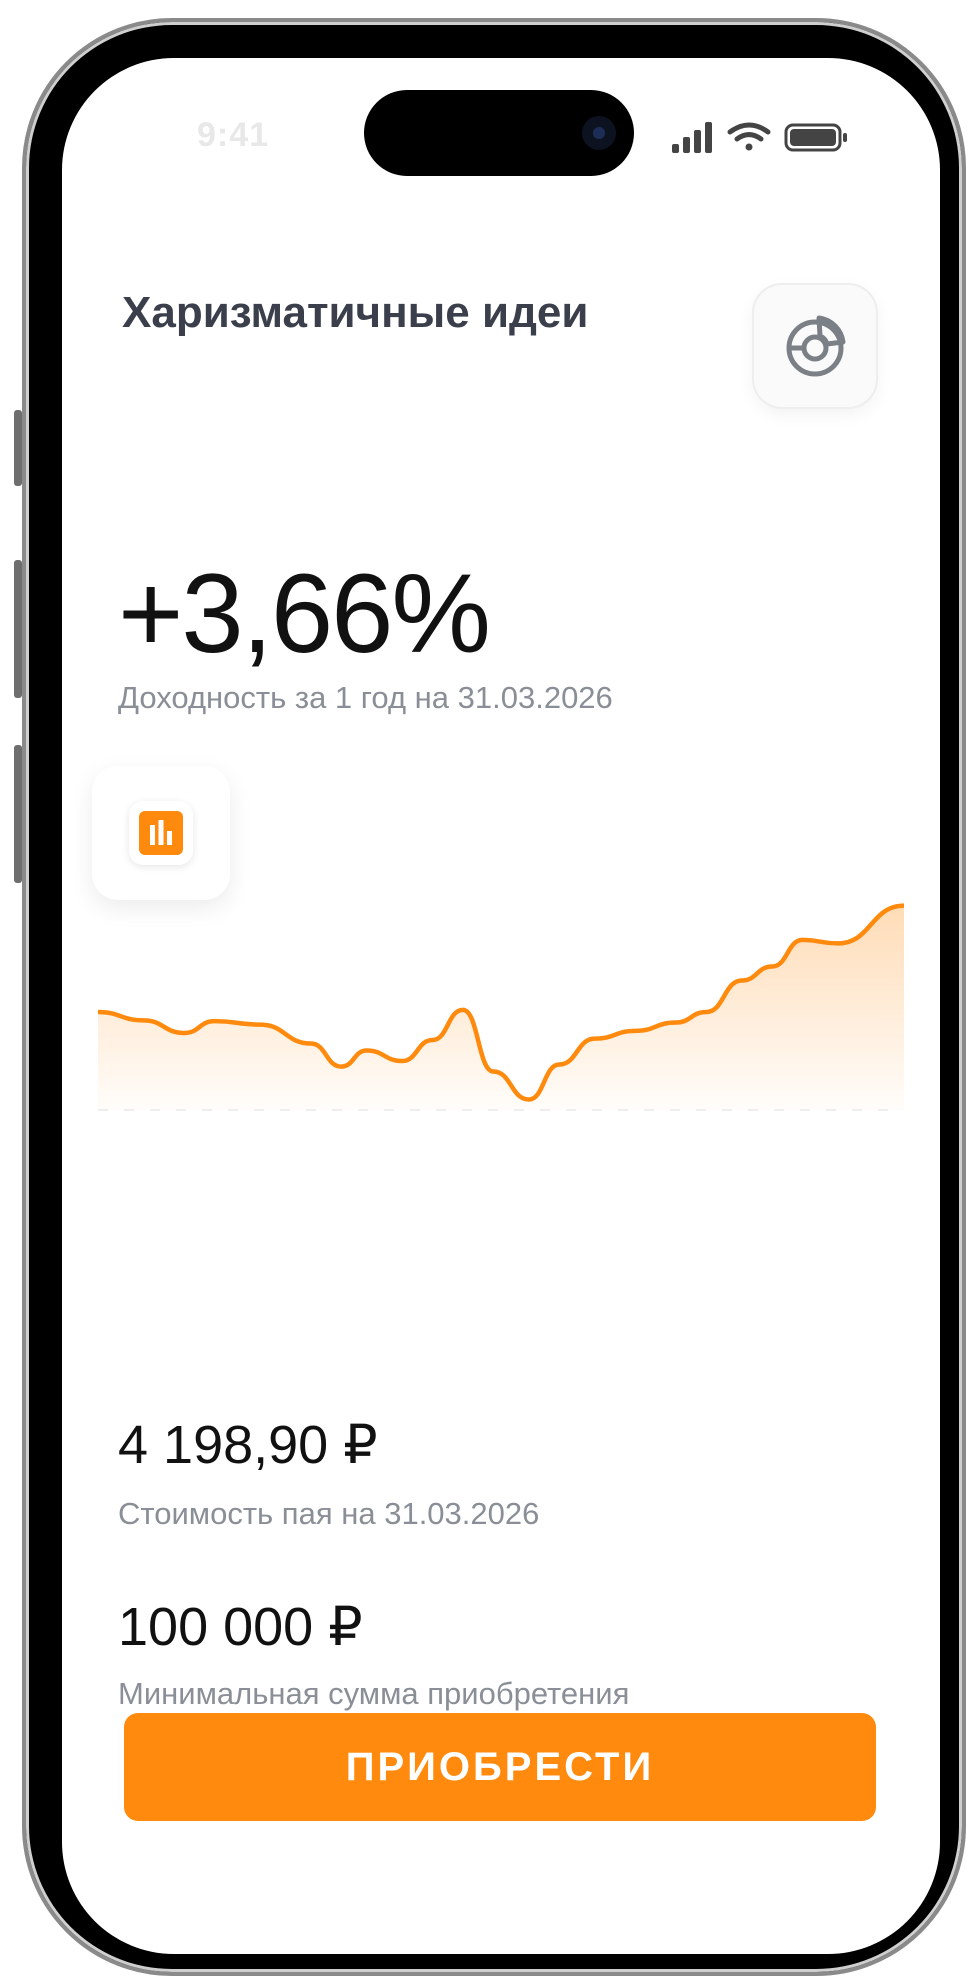 The width and height of the screenshot is (973, 1983). I want to click on volume-down-button, so click(18, 814).